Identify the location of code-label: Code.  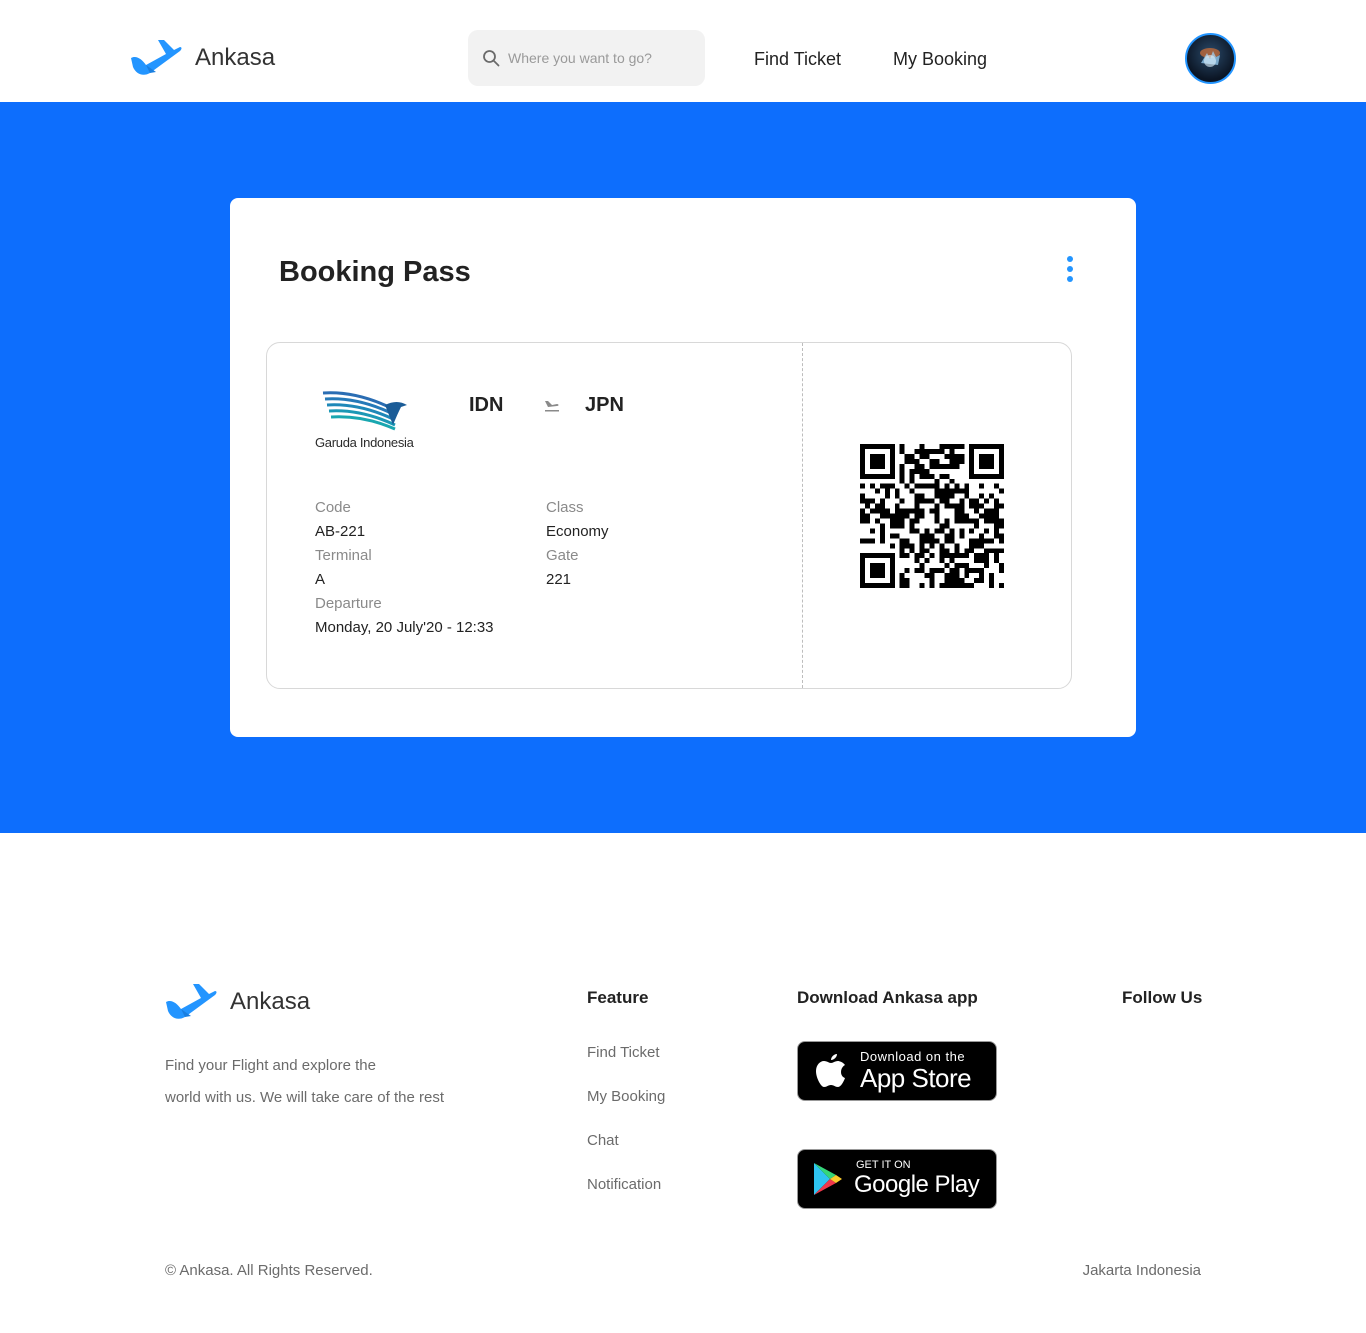
(333, 507).